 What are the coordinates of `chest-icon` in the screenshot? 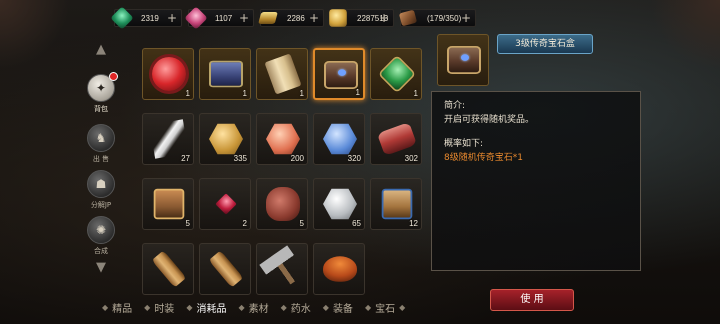 It's located at (464, 60).